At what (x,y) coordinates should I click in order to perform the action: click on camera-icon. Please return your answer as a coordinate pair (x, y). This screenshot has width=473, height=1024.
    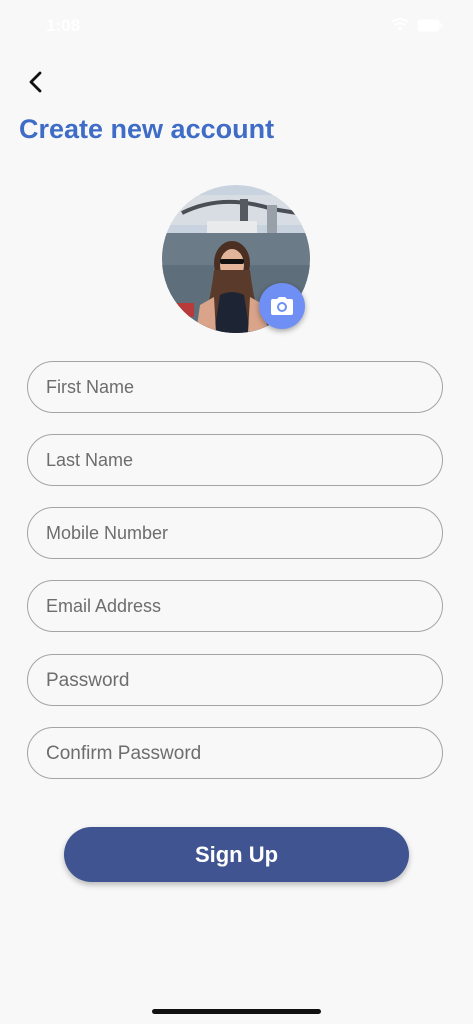
    Looking at the image, I should click on (282, 306).